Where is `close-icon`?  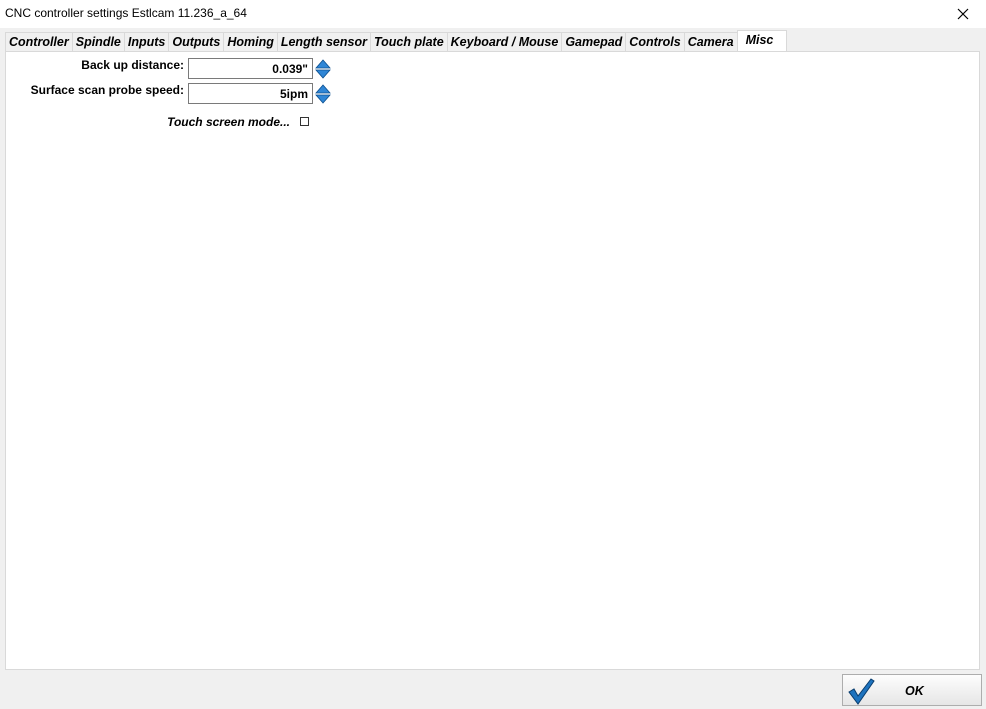 close-icon is located at coordinates (963, 14).